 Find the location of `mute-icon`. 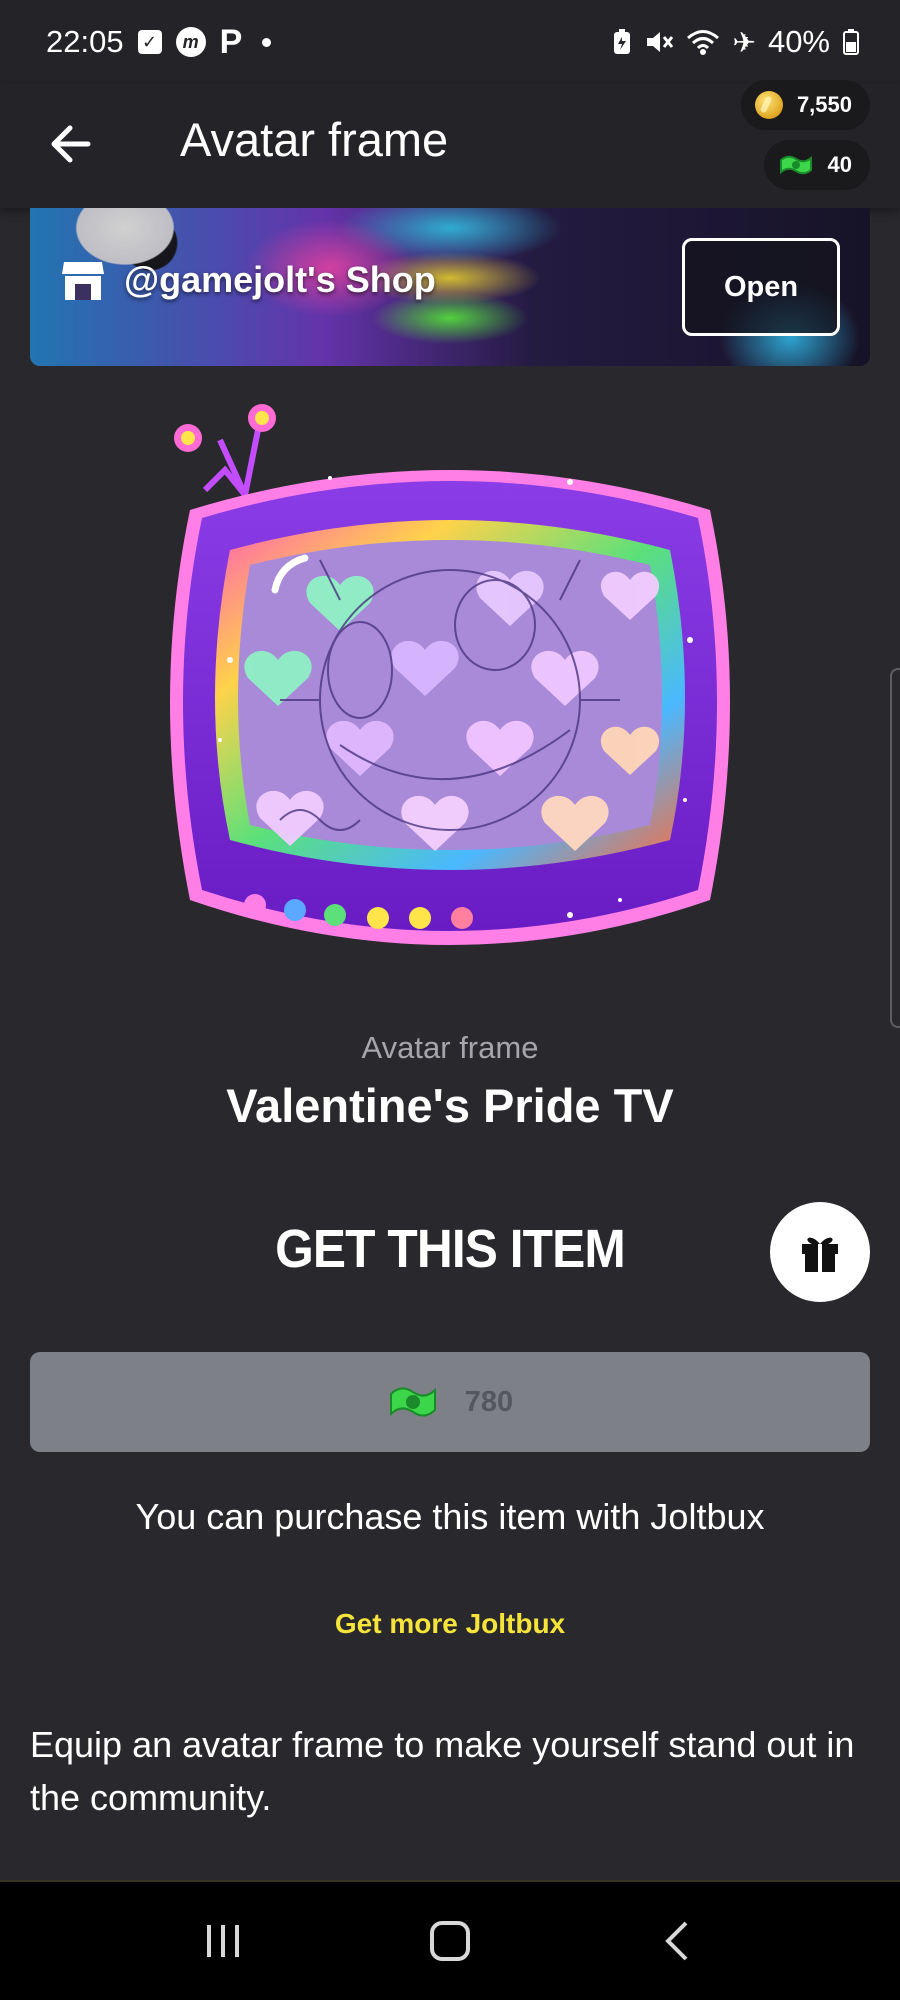

mute-icon is located at coordinates (660, 42).